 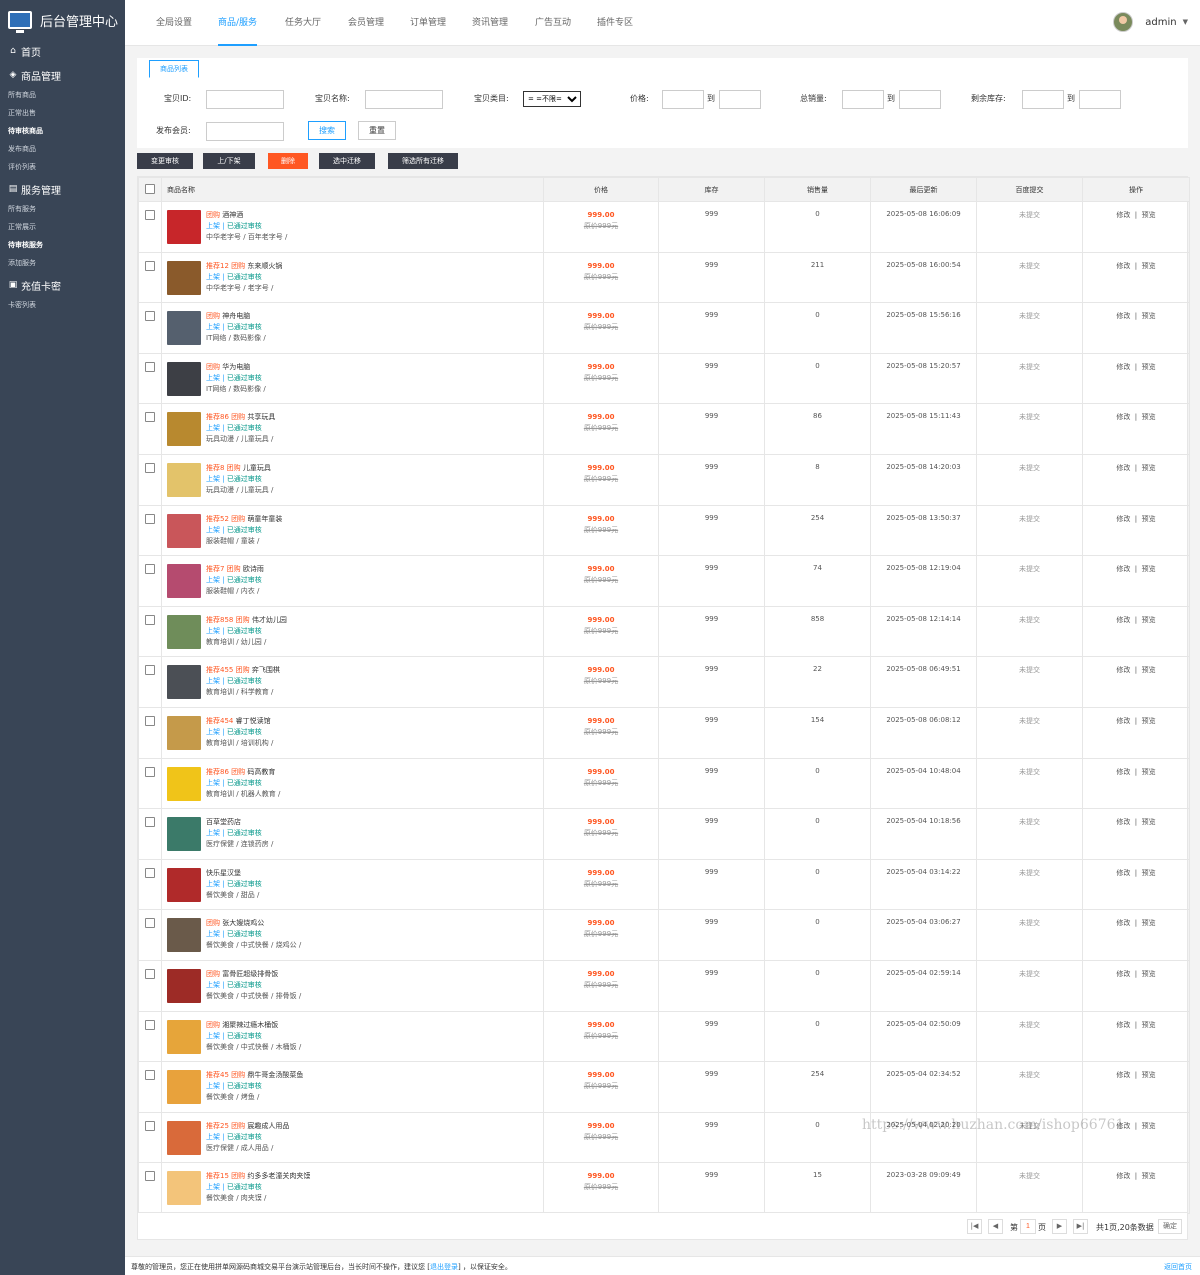 I want to click on sidebar-item: 正常展示, so click(x=39, y=227).